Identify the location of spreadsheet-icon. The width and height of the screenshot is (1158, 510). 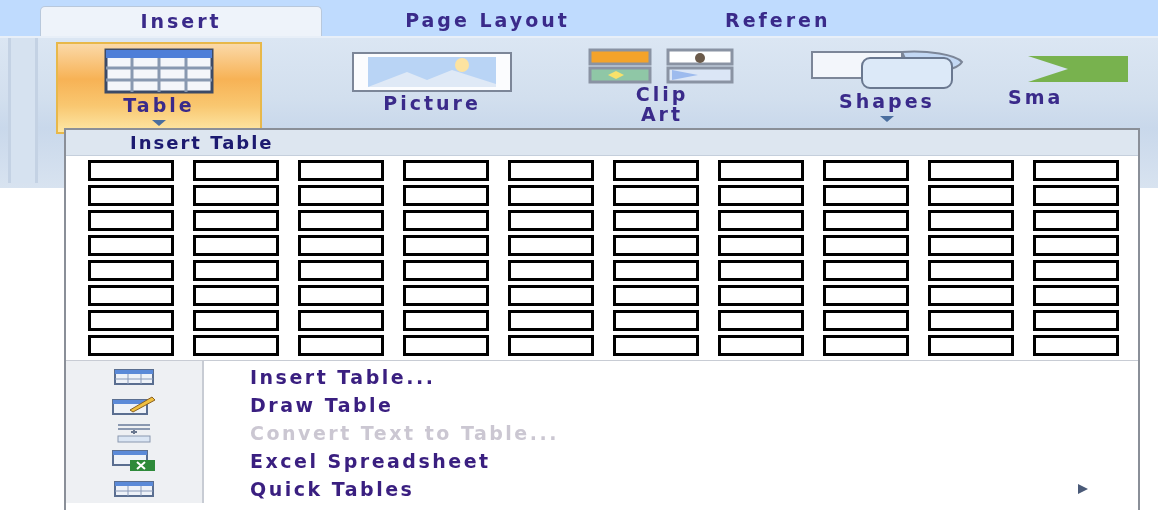
(134, 461).